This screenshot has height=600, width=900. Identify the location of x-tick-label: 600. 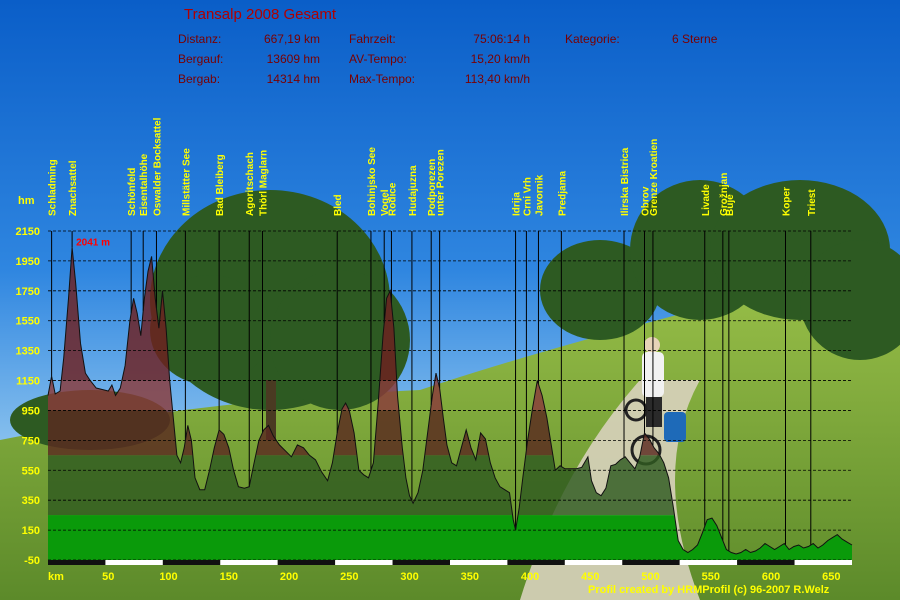
(771, 577).